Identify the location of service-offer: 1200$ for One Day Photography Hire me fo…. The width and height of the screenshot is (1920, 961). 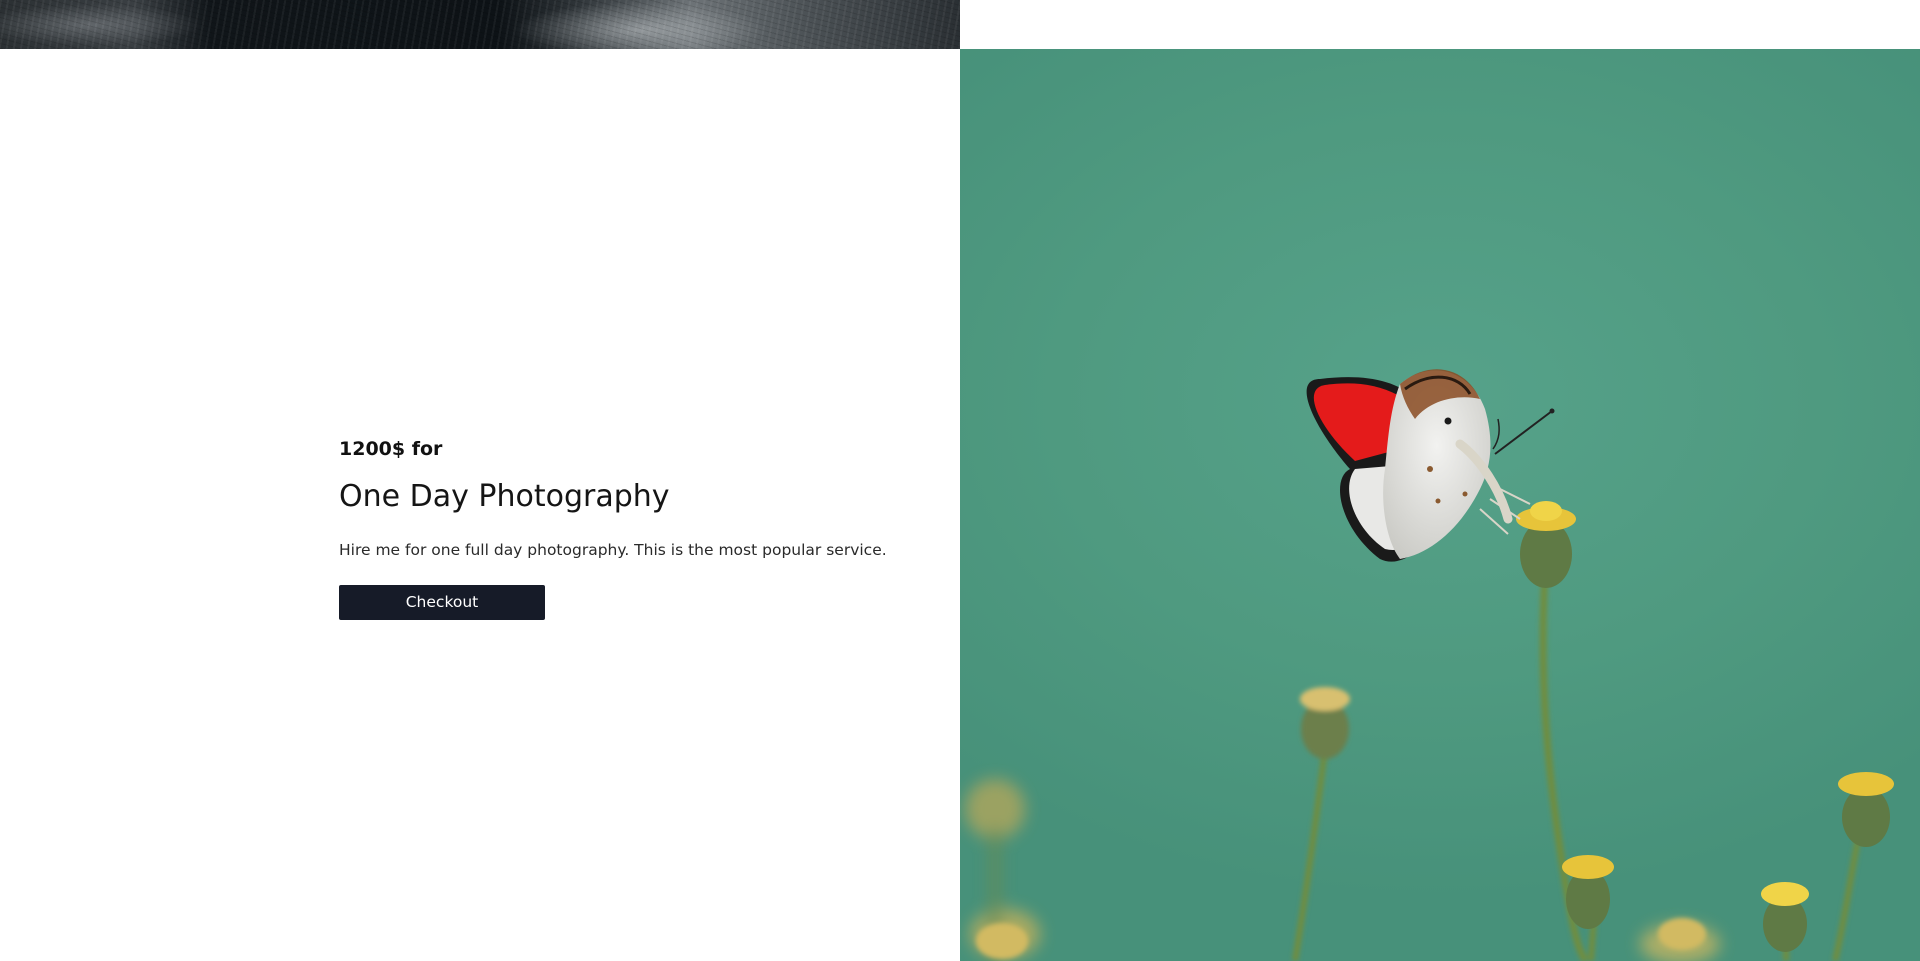
(639, 528).